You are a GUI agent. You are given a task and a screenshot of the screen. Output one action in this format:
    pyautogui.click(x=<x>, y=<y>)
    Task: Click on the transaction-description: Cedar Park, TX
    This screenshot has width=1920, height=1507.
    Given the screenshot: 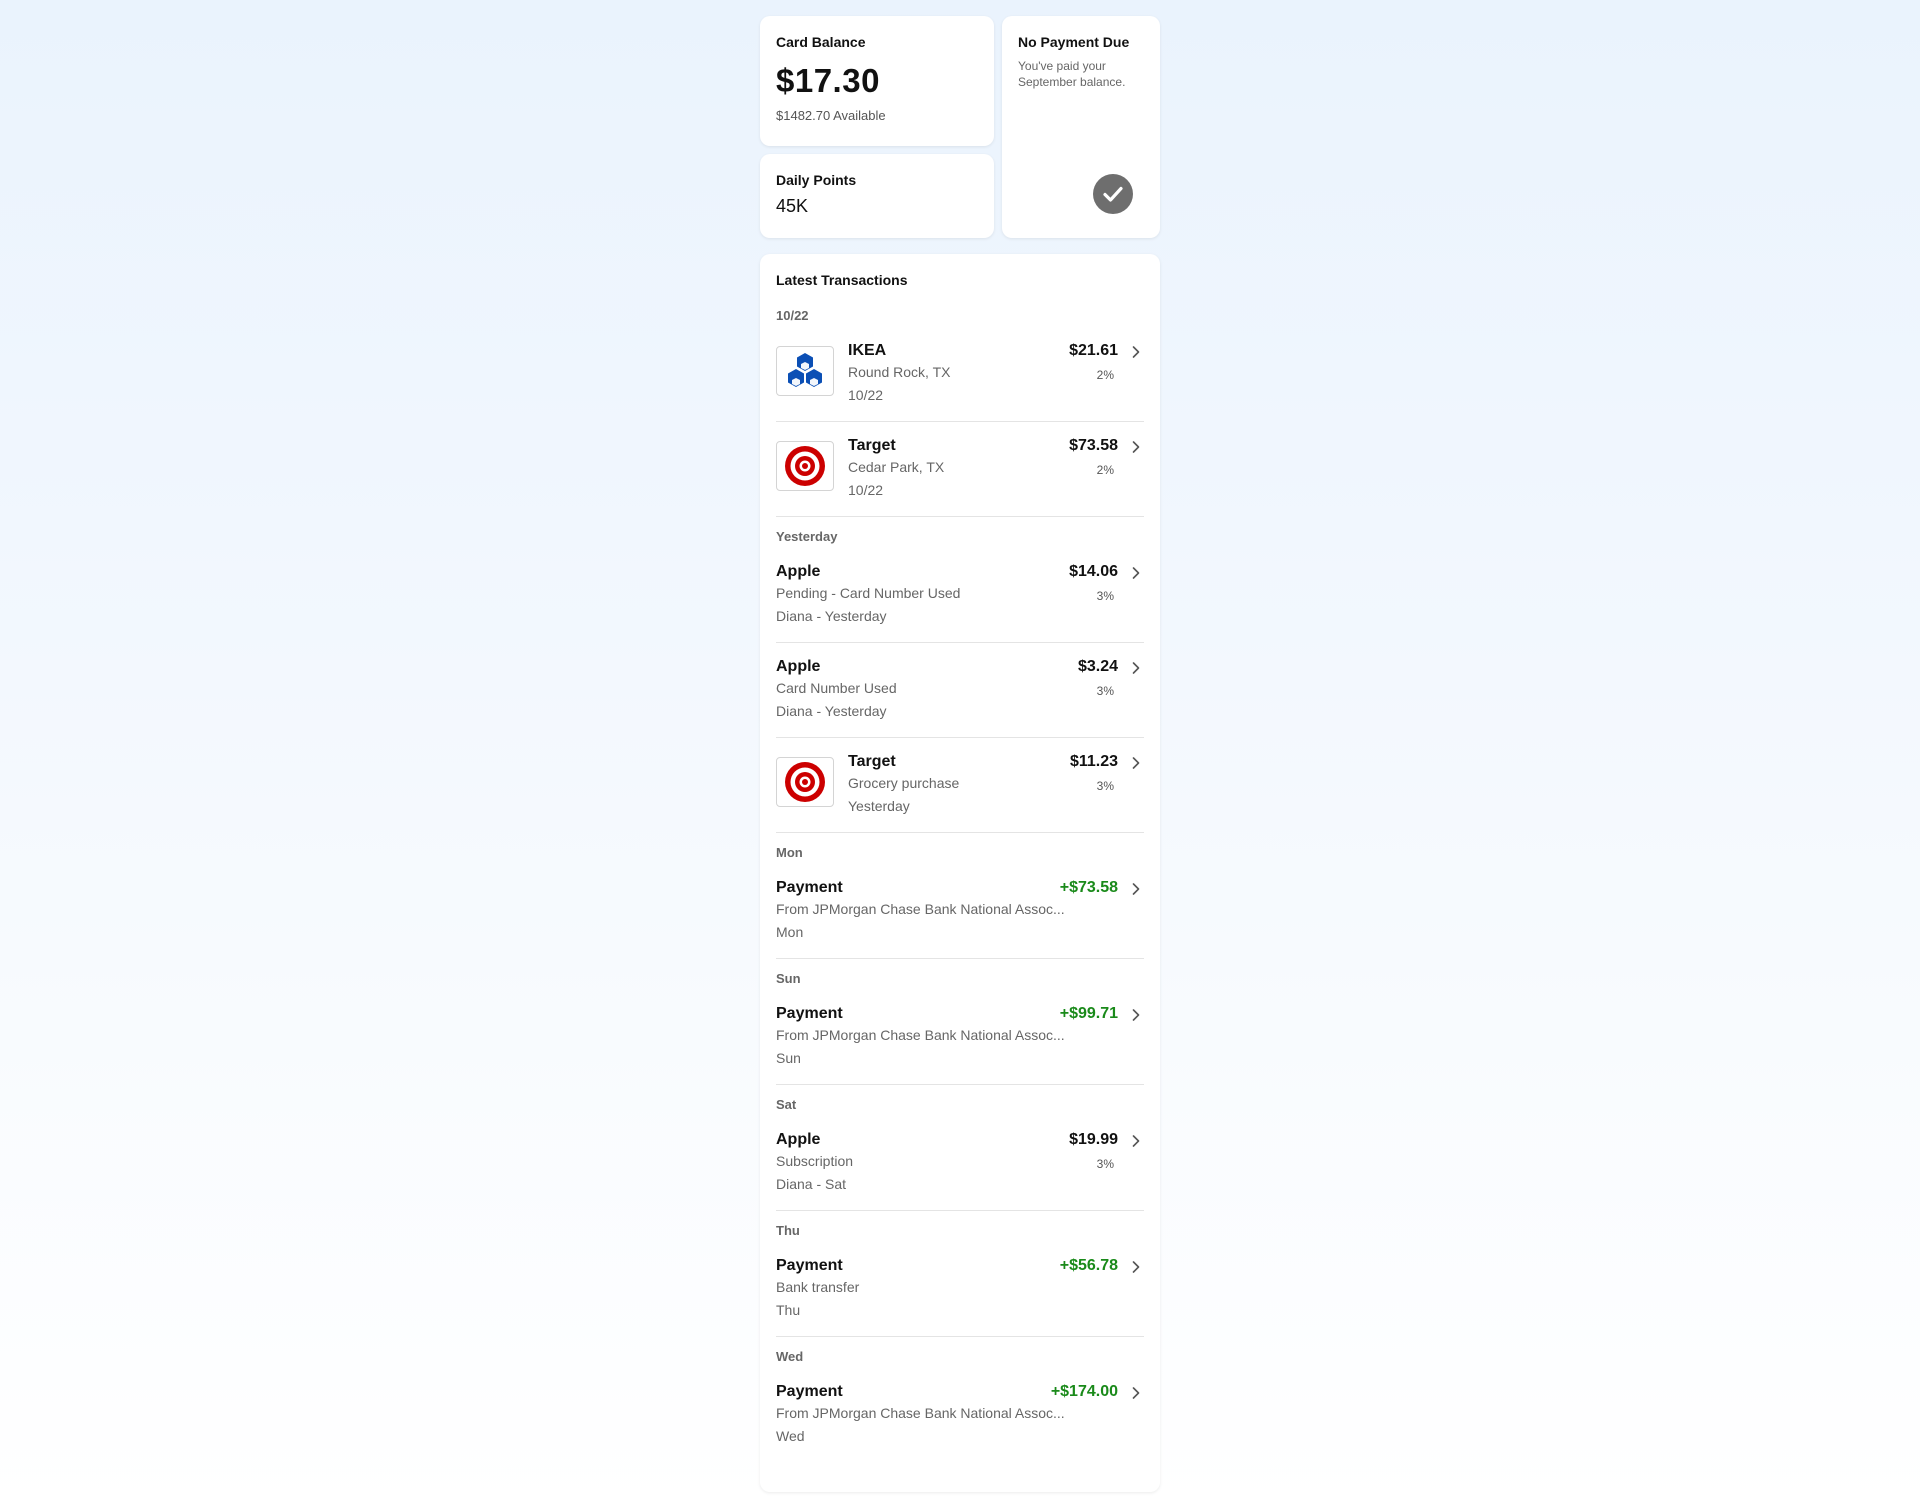 What is the action you would take?
    pyautogui.click(x=896, y=467)
    